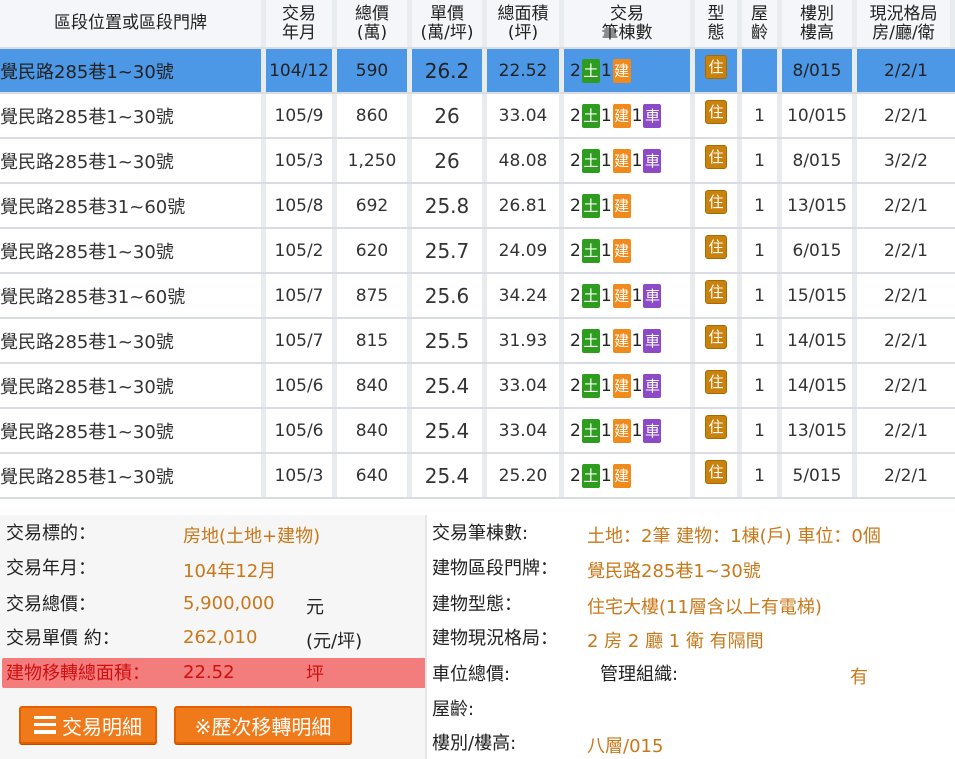  Describe the element at coordinates (449, 295) in the screenshot. I see `cell-unit-price: 25.6` at that location.